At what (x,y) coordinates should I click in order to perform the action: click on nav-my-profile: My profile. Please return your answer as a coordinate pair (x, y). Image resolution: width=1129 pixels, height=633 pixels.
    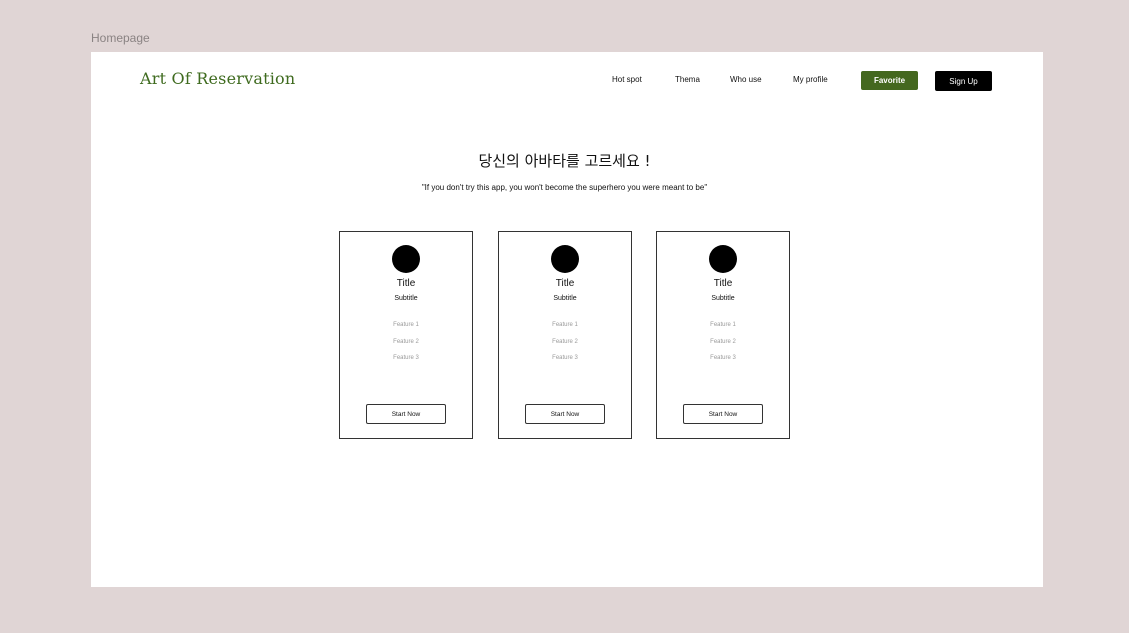
    Looking at the image, I should click on (810, 79).